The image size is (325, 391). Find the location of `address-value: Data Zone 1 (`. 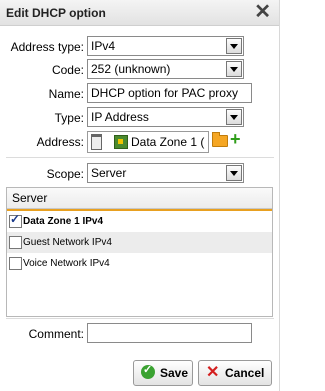

address-value: Data Zone 1 ( is located at coordinates (168, 142).